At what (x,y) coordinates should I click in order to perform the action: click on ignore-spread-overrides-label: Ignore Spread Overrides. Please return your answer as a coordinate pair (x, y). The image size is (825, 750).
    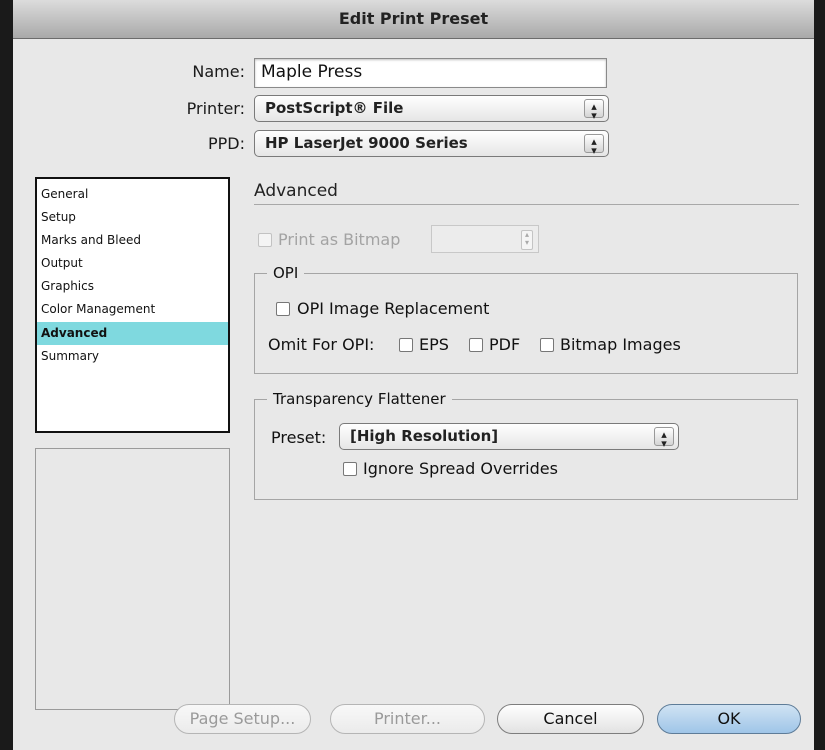
    Looking at the image, I should click on (460, 468).